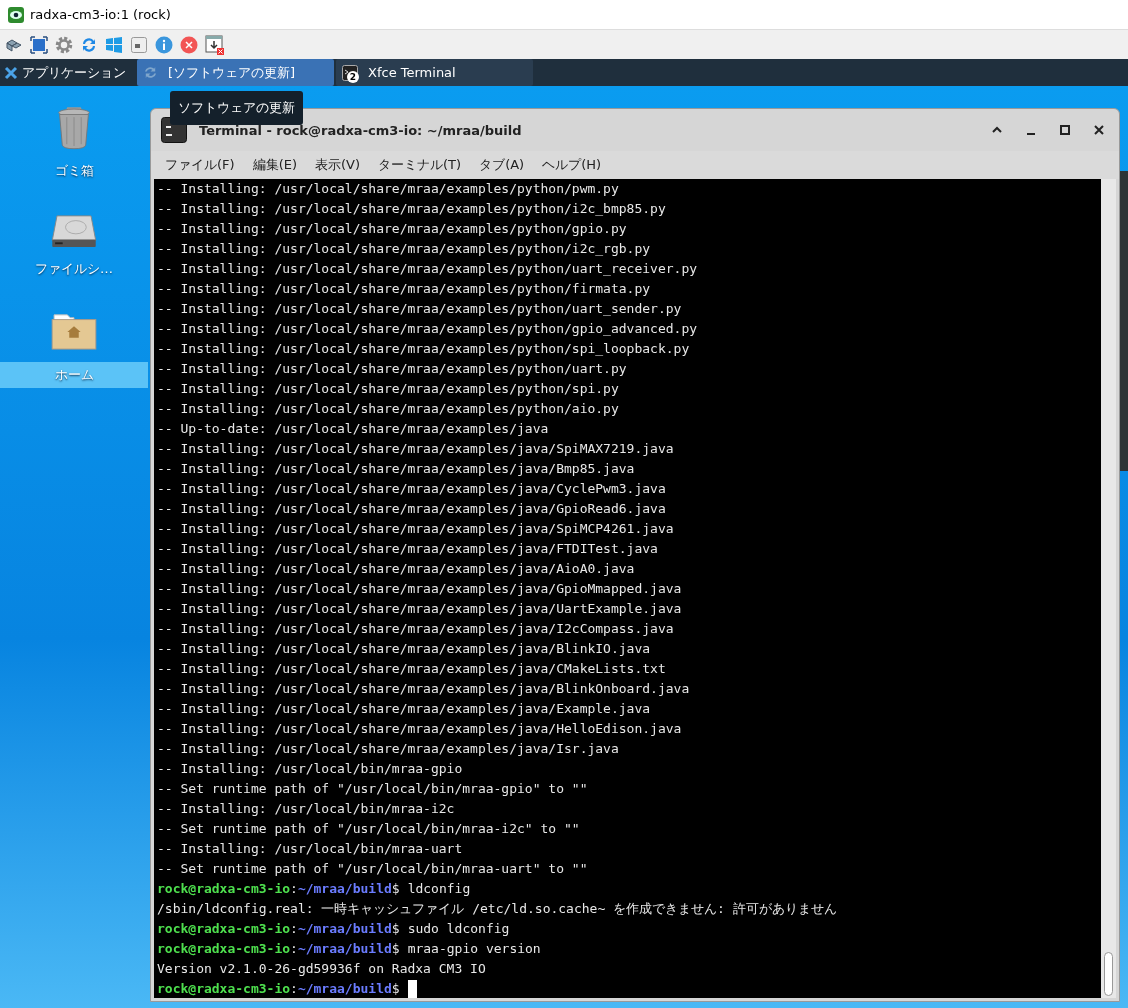 This screenshot has height=1008, width=1128. Describe the element at coordinates (388, 749) in the screenshot. I see `output-line: -- Installing: /usr/local/share/mraa/examples/java/Isr.java` at that location.